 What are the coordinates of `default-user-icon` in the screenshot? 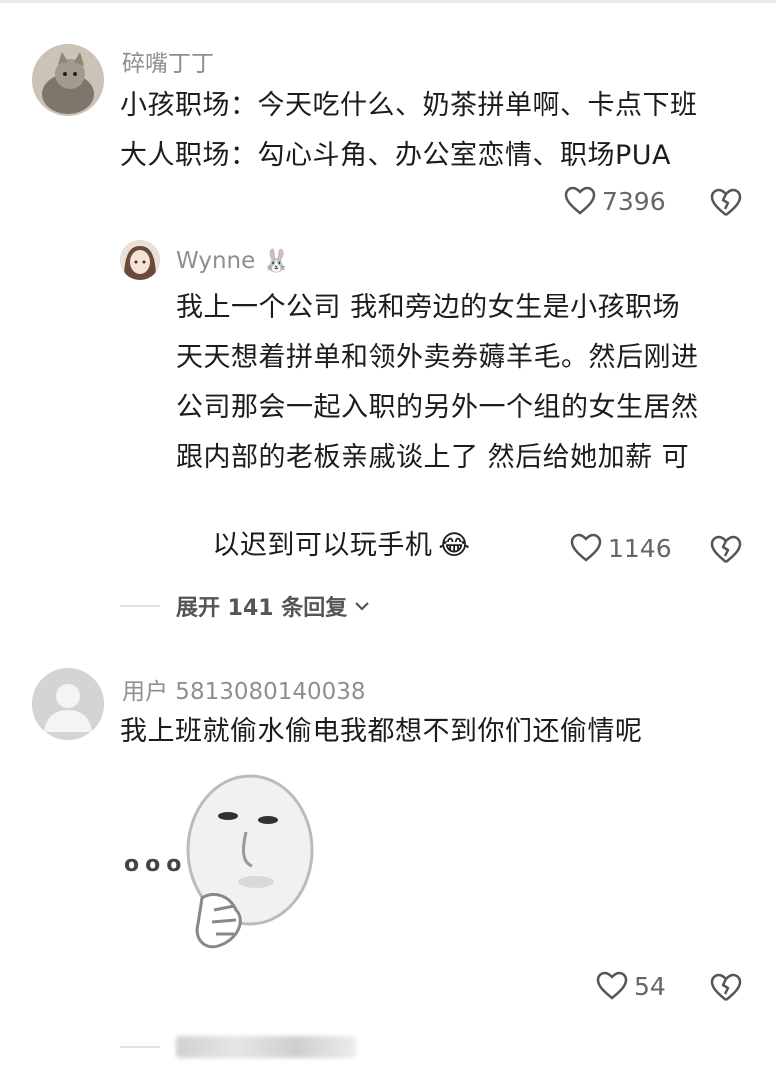 It's located at (68, 704).